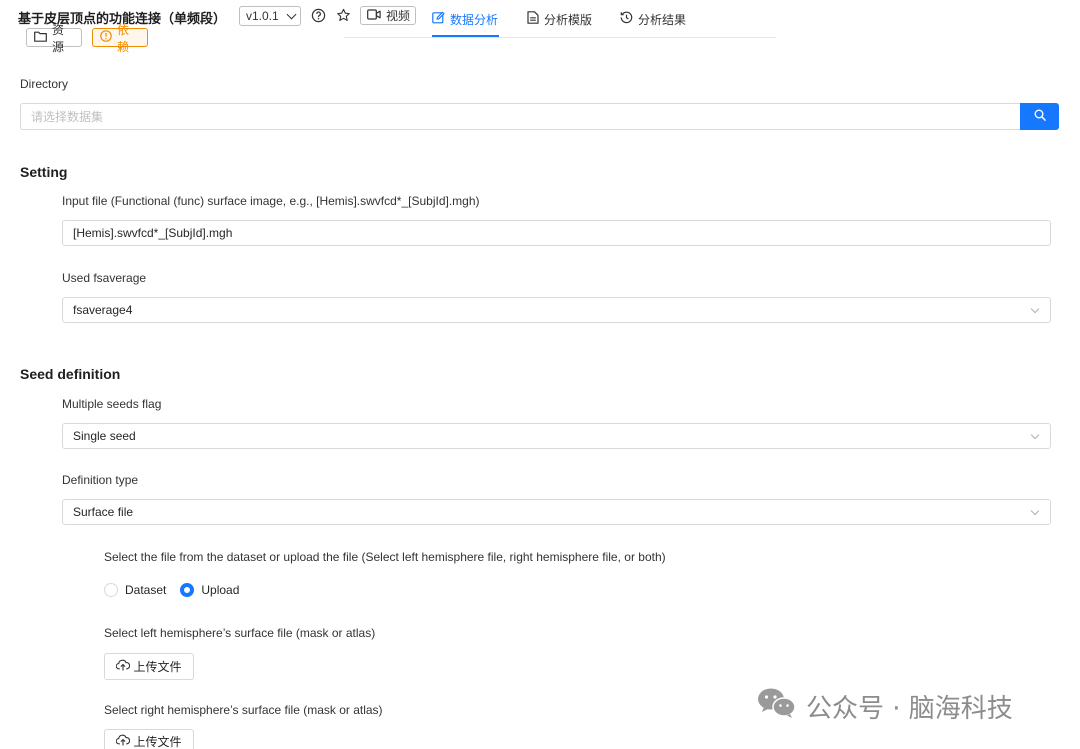 Image resolution: width=1080 pixels, height=749 pixels. What do you see at coordinates (104, 278) in the screenshot?
I see `fsaverage-label: Used fsaverage` at bounding box center [104, 278].